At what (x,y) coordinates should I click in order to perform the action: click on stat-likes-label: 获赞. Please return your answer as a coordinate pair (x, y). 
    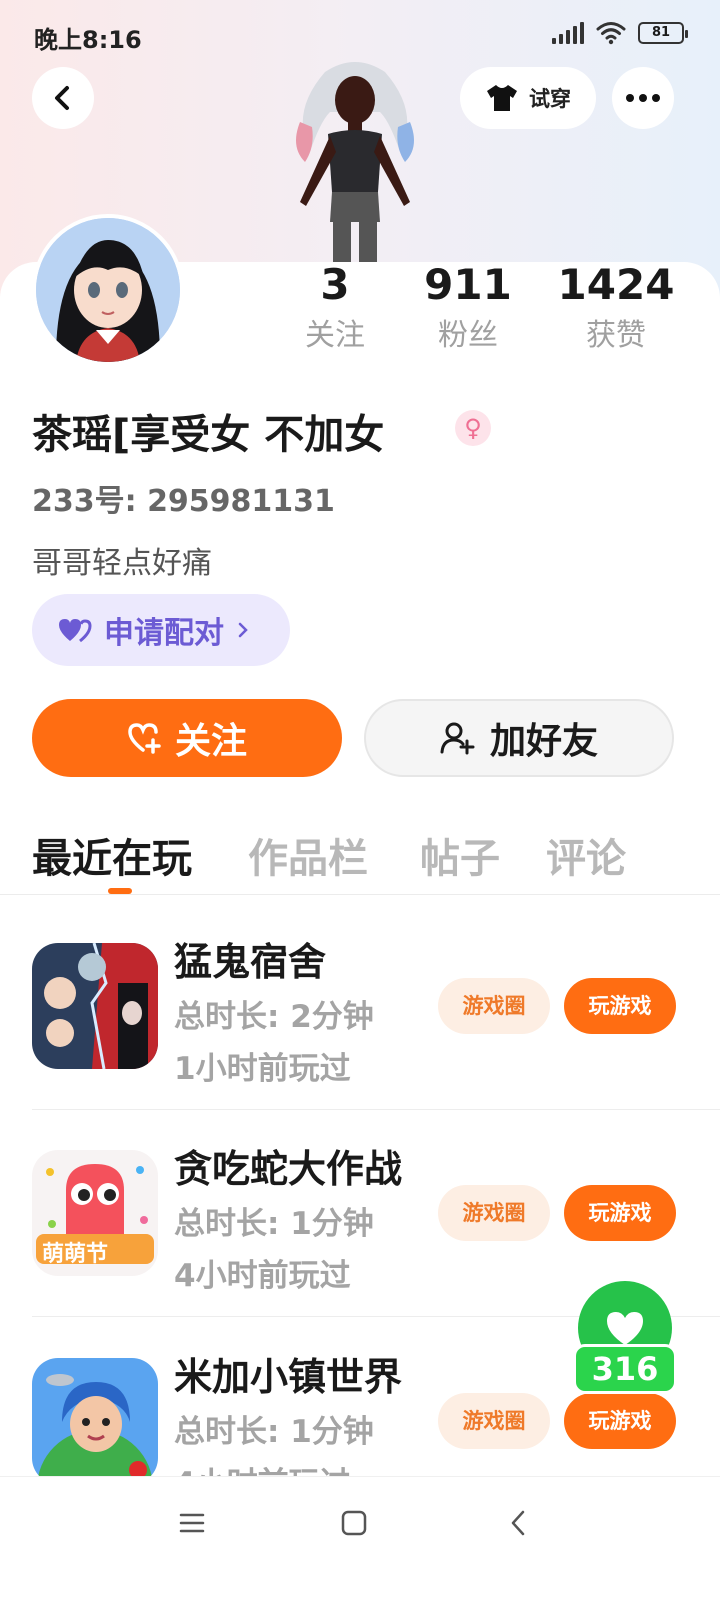
    Looking at the image, I should click on (616, 335).